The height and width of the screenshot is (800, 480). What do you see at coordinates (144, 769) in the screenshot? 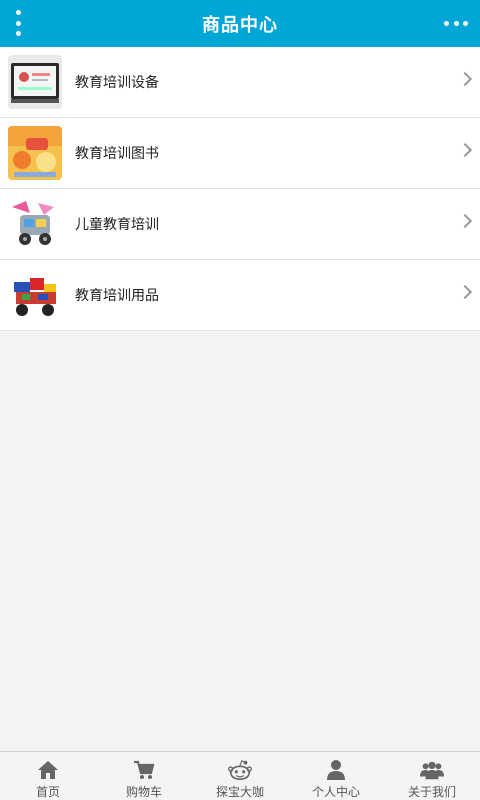
I see `cart-icon` at bounding box center [144, 769].